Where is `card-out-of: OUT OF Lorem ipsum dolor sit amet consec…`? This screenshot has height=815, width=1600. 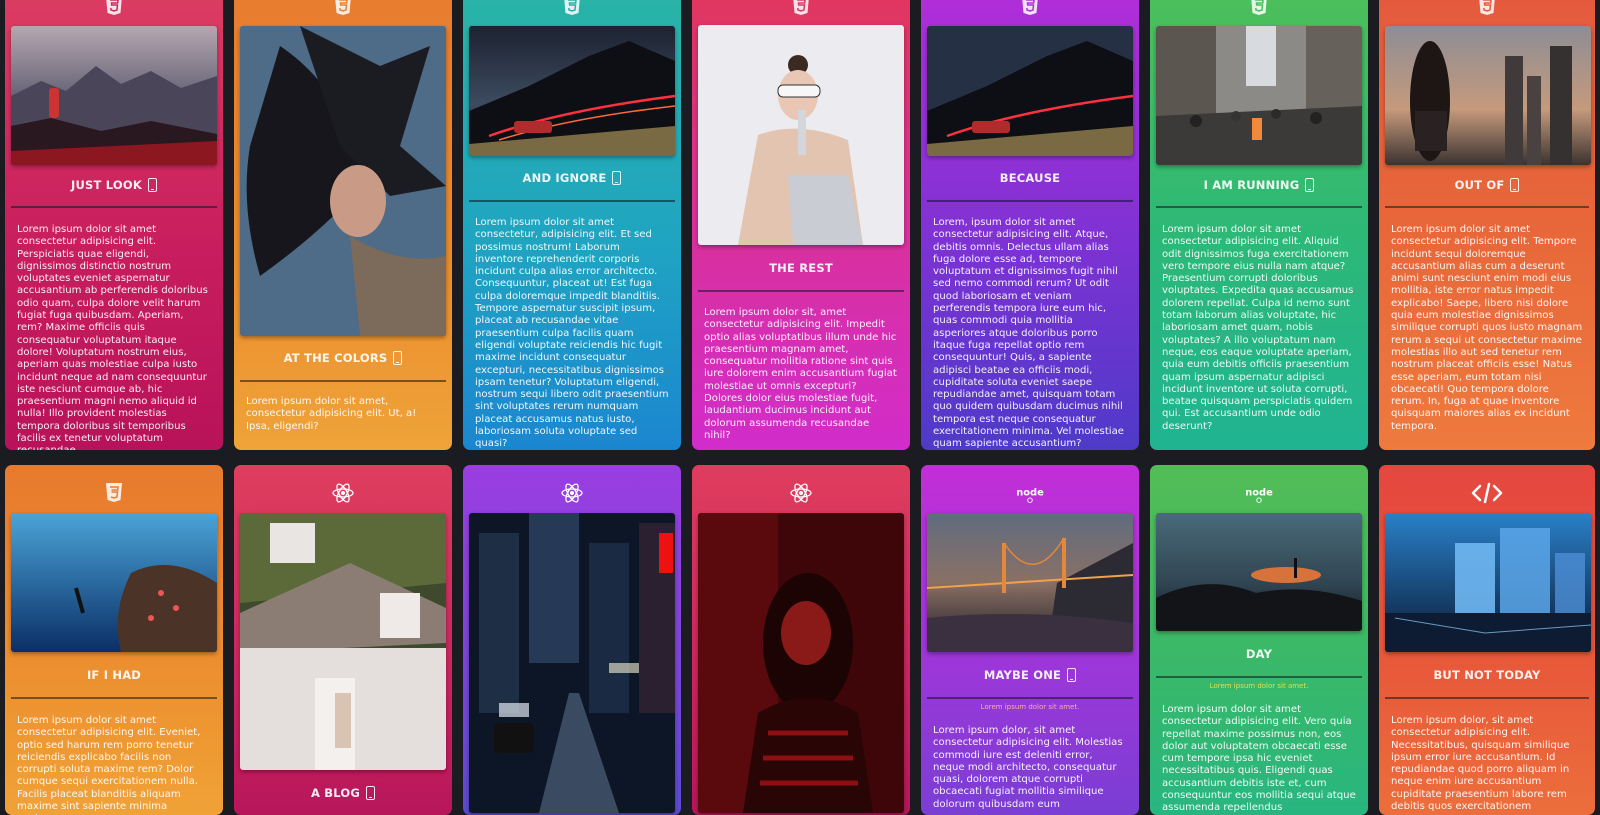 card-out-of: OUT OF Lorem ipsum dolor sit amet consec… is located at coordinates (1487, 225).